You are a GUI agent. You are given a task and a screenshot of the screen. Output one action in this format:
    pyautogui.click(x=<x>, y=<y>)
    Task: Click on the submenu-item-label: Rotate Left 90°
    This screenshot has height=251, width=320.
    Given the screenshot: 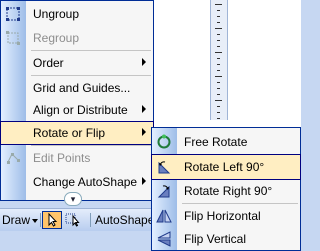 What is the action you would take?
    pyautogui.click(x=224, y=167)
    